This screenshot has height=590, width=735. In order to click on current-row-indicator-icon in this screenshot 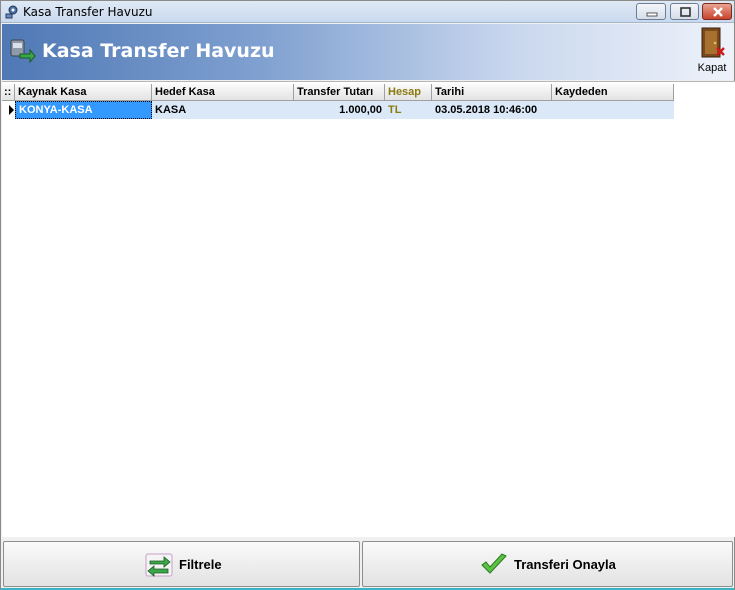, I will do `click(8, 110)`.